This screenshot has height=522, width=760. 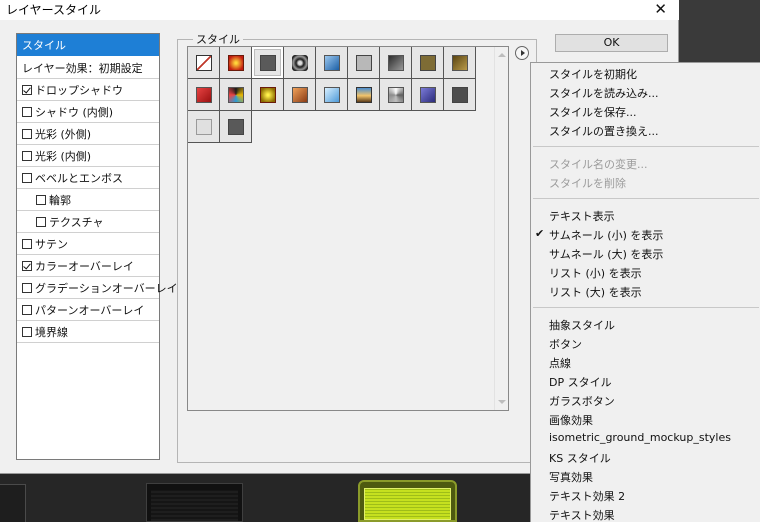 I want to click on menu-item: DP スタイル, so click(x=580, y=382).